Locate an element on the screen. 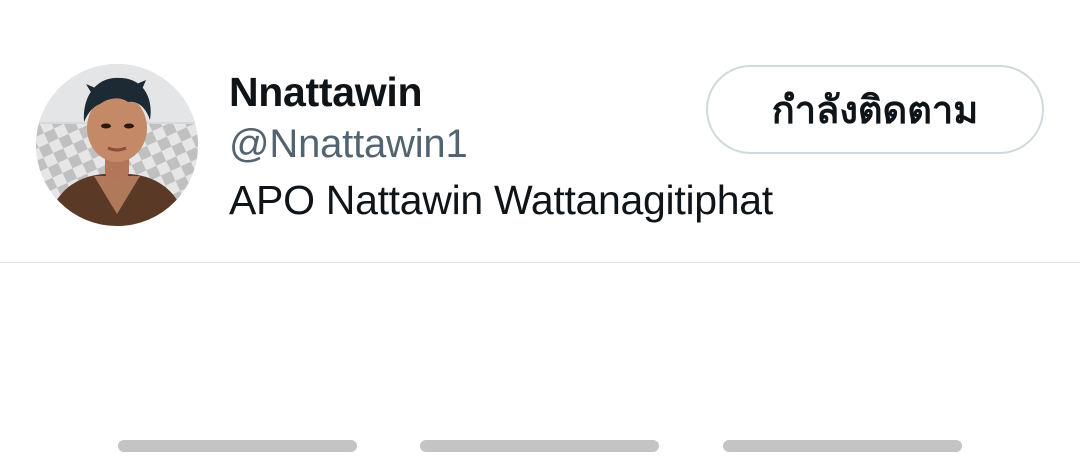  user-bio: APO Nattawin Wattanagitiphat is located at coordinates (501, 200).